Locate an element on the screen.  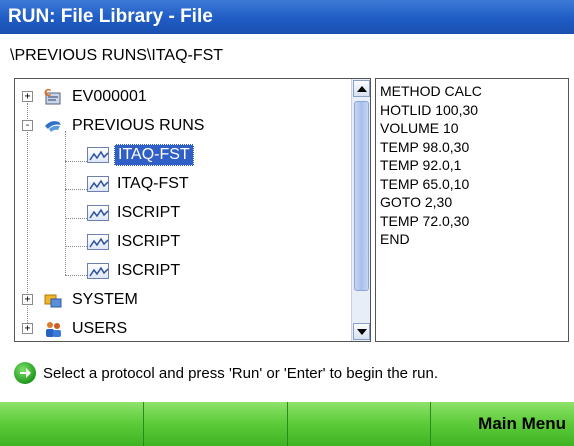
go-arrow-icon is located at coordinates (25, 373).